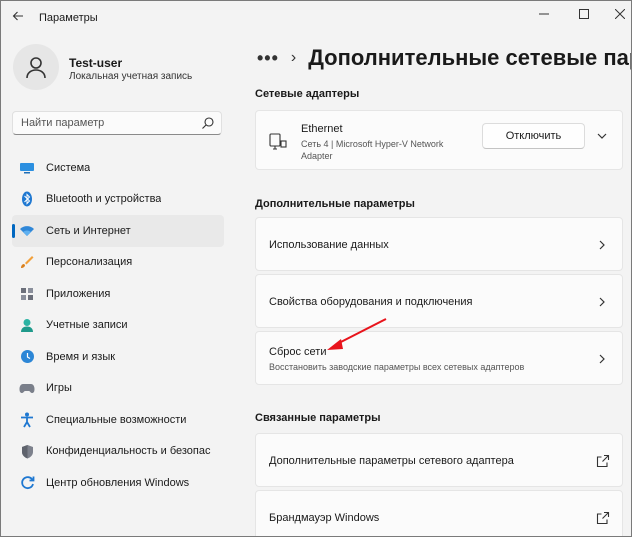 Image resolution: width=632 pixels, height=537 pixels. Describe the element at coordinates (104, 199) in the screenshot. I see `sidebar-item-label: Bluetooth и устройства` at that location.